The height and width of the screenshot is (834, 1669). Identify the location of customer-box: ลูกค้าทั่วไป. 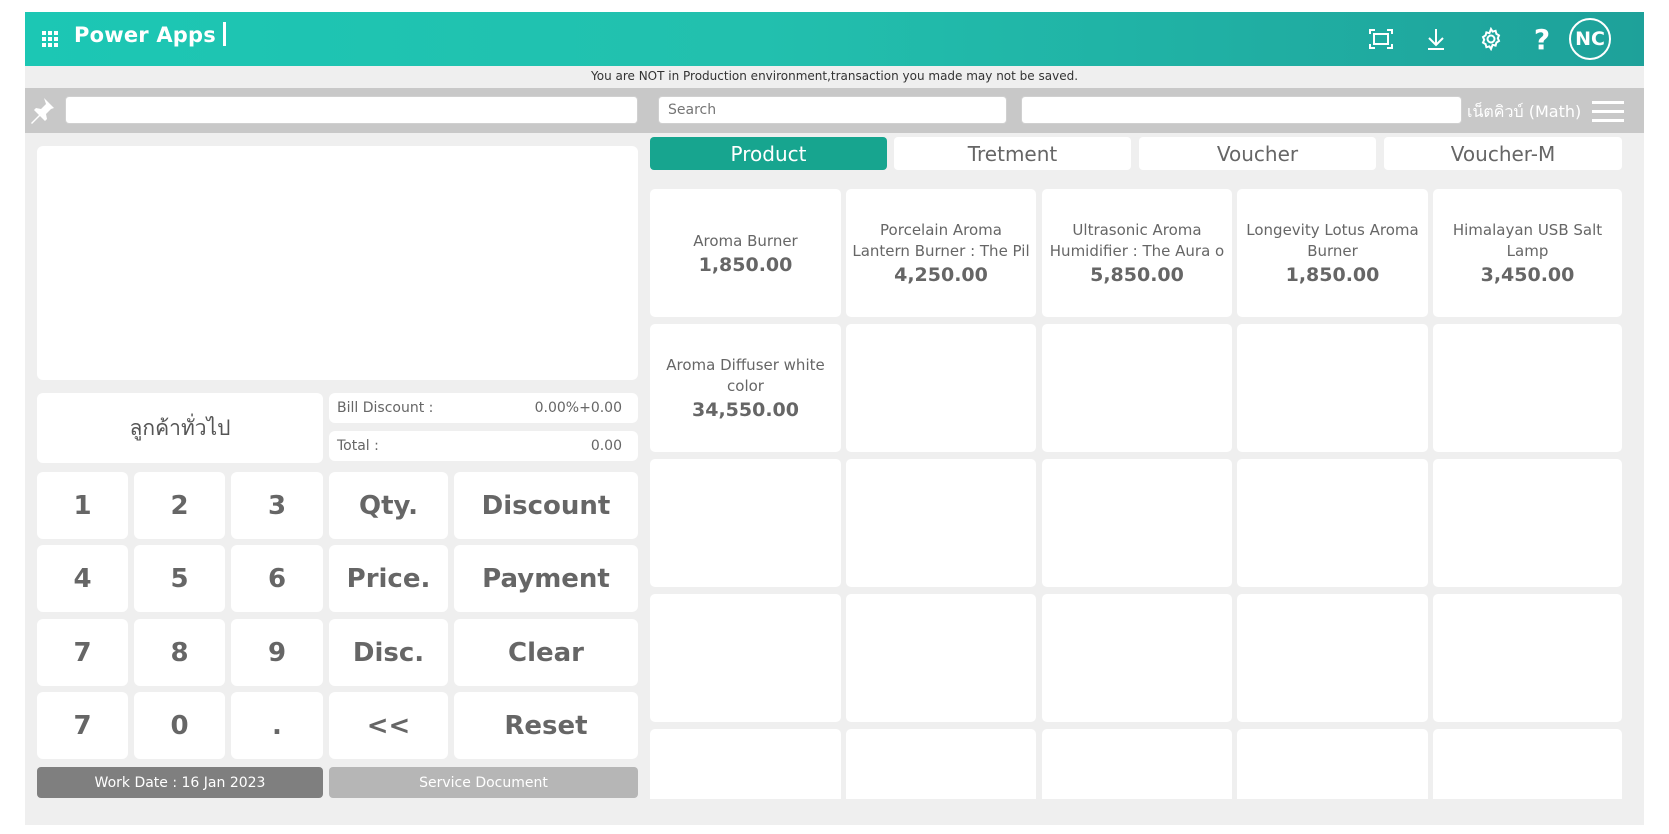
(180, 428).